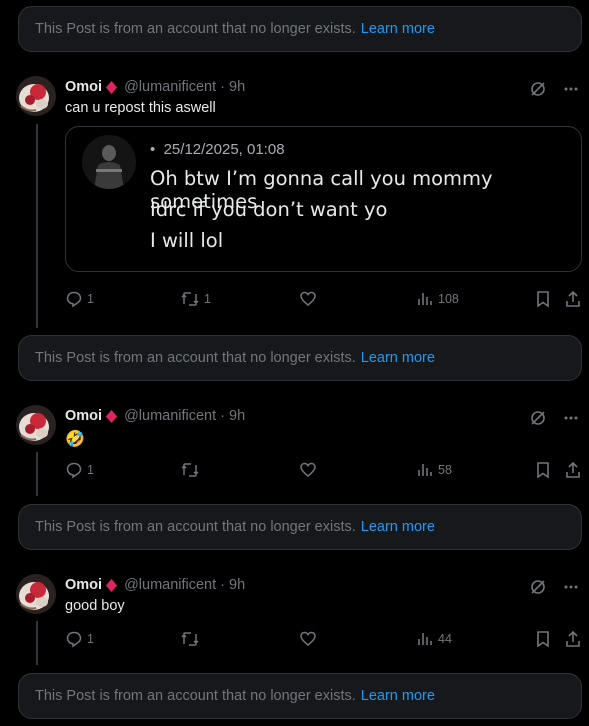 Image resolution: width=589 pixels, height=726 pixels. I want to click on action-bar: 1 1 108, so click(294, 300).